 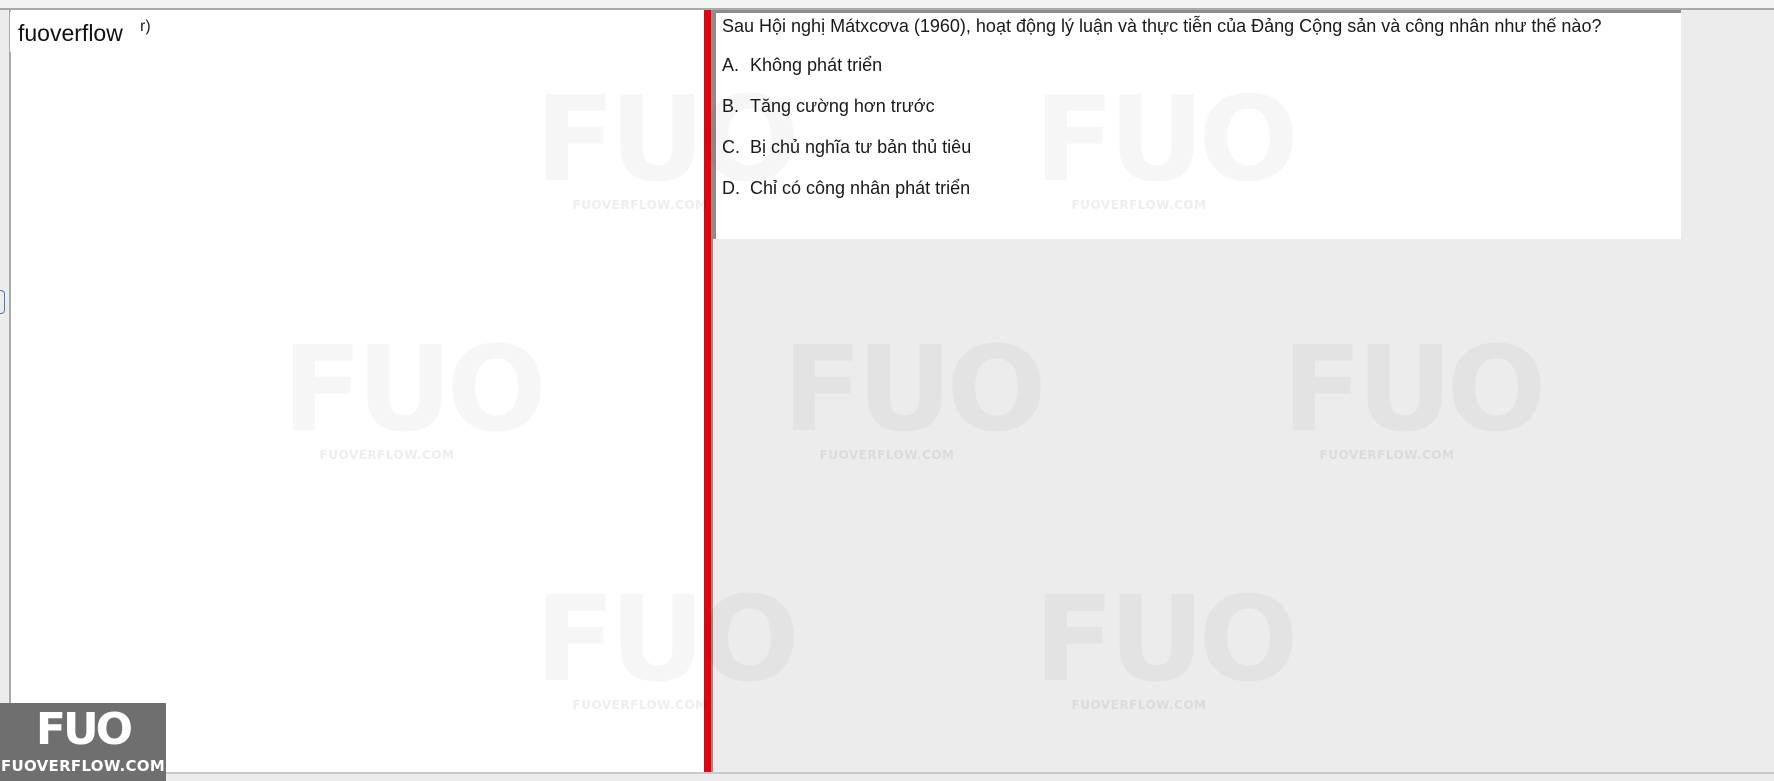 I want to click on window-top-border, so click(x=887, y=5).